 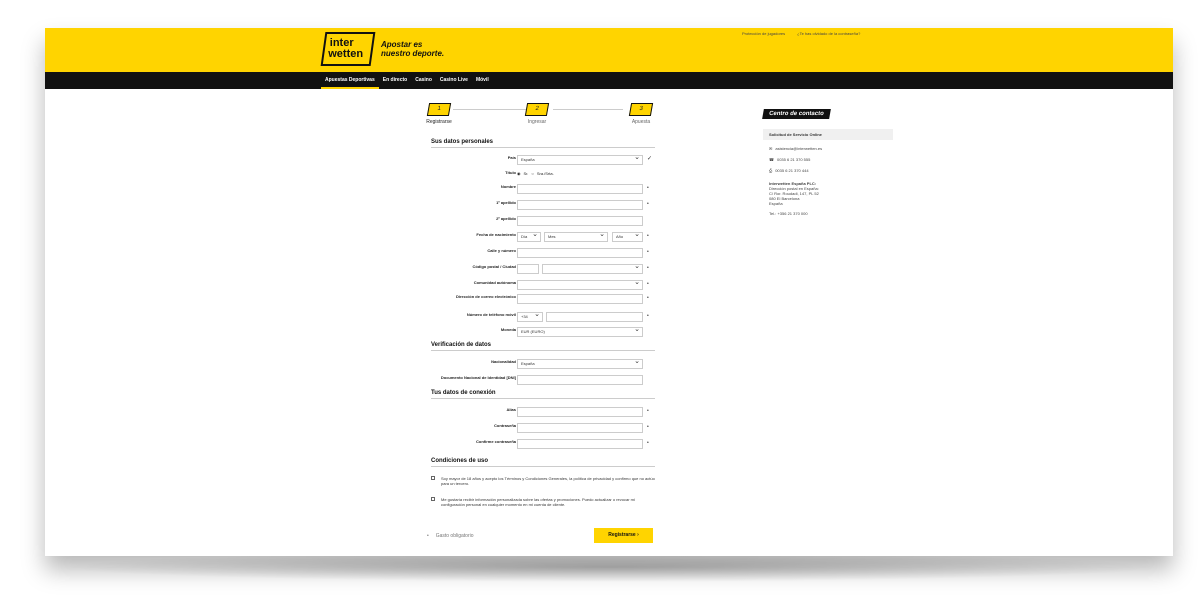 I want to click on cp-label: Código postal / Ciudad, so click(x=494, y=266).